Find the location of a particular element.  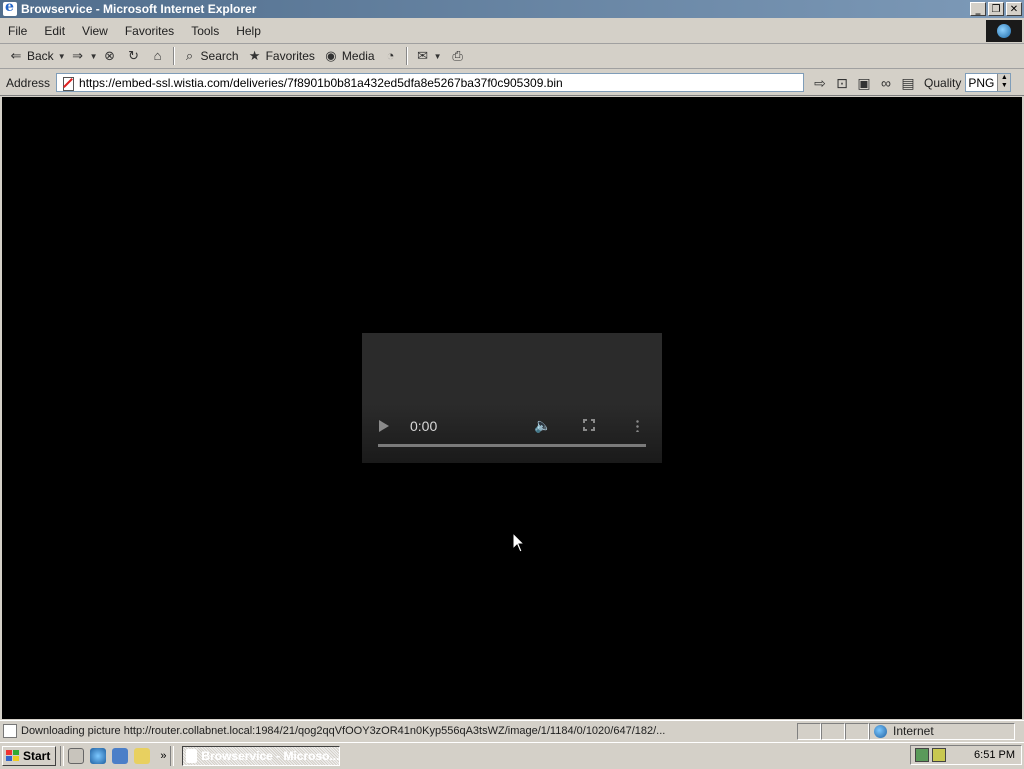

refresh-button: ↻ is located at coordinates (134, 56).